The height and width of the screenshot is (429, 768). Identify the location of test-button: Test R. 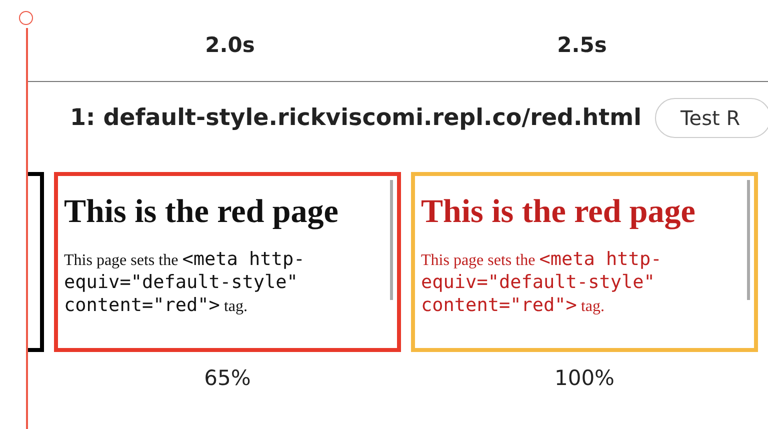
(711, 118).